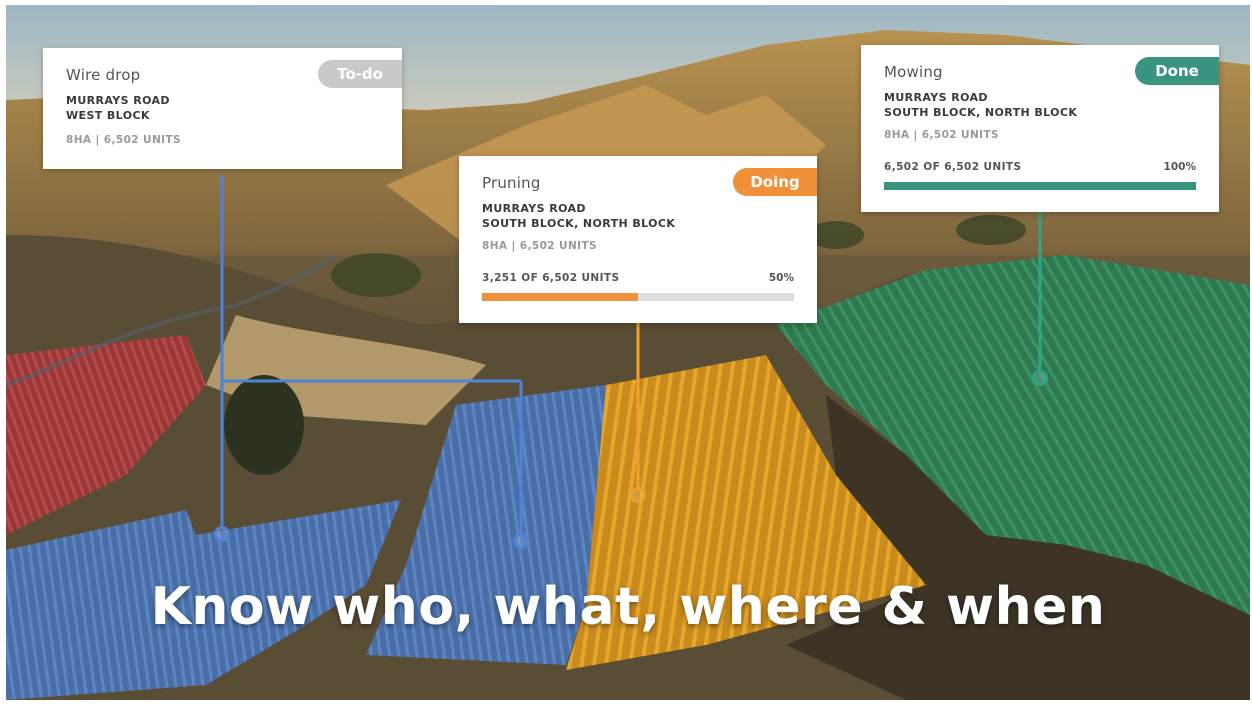 The height and width of the screenshot is (705, 1252). Describe the element at coordinates (360, 74) in the screenshot. I see `status-badge-todo: To-do` at that location.